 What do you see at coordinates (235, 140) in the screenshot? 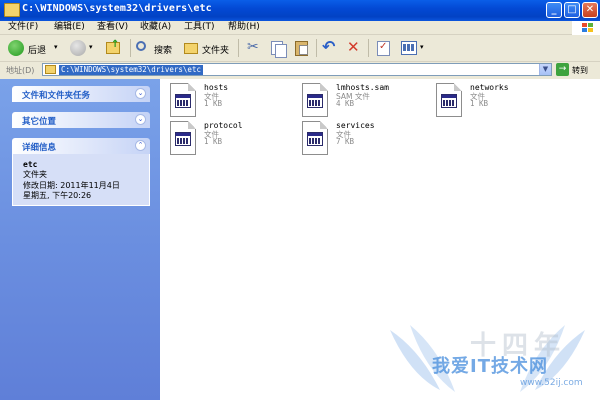
I see `file-item: protocol 文件 1 KB` at bounding box center [235, 140].